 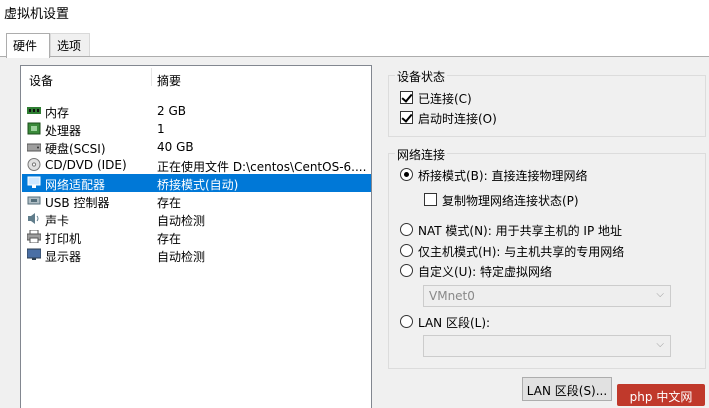 What do you see at coordinates (77, 203) in the screenshot?
I see `device-name: USB 控制器` at bounding box center [77, 203].